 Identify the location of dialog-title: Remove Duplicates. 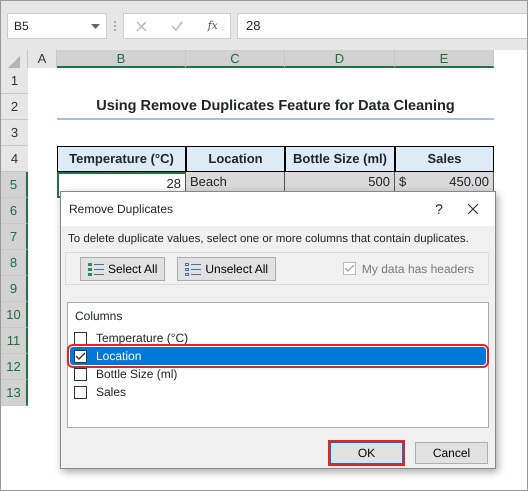
(121, 209).